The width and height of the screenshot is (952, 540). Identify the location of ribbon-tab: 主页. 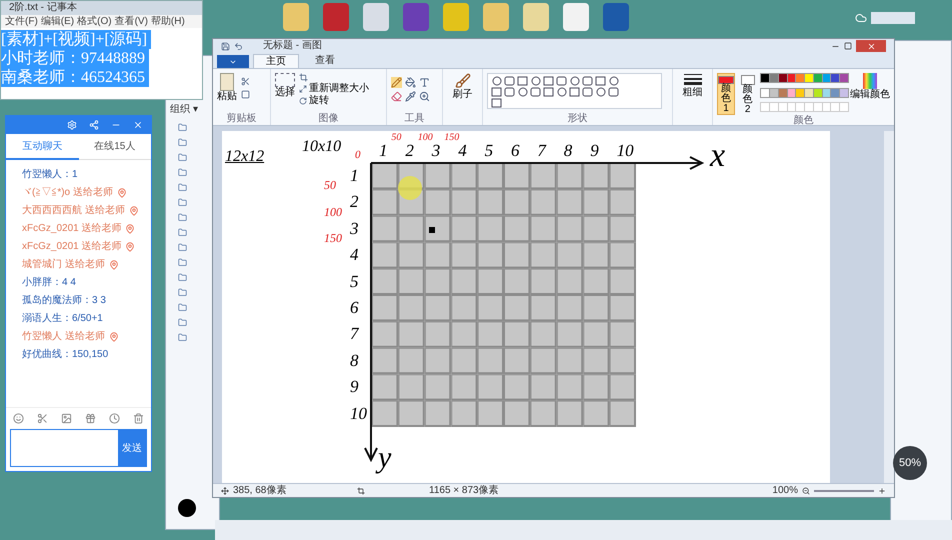
(276, 61).